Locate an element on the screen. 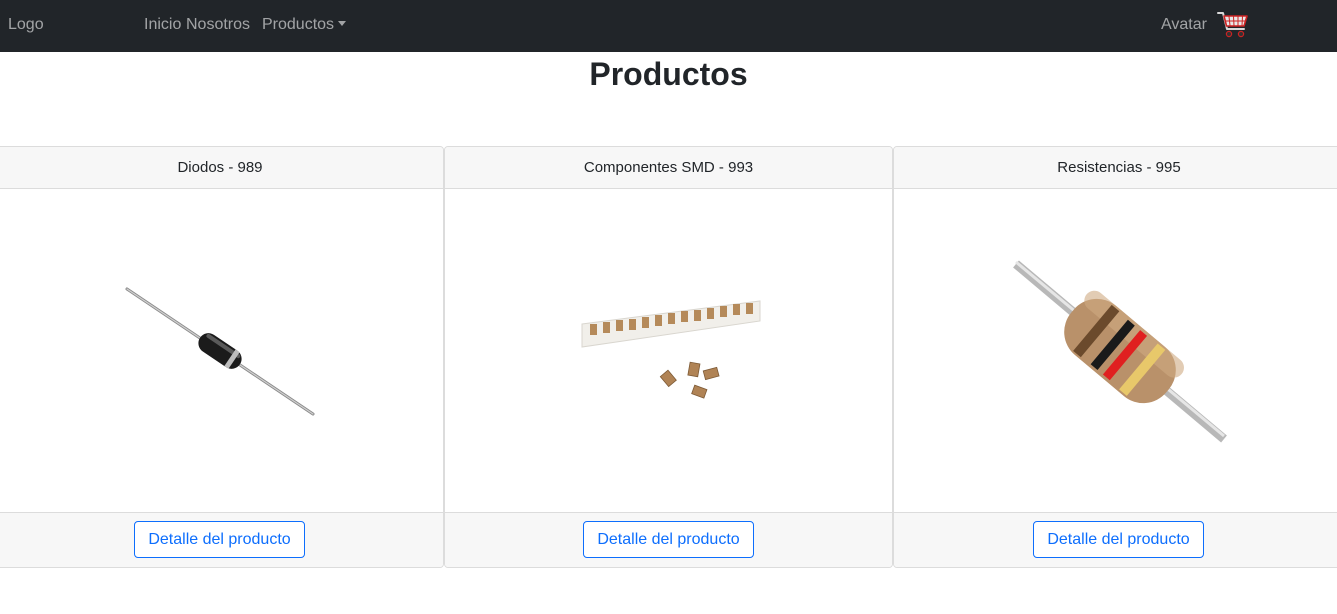  page-title: Productos is located at coordinates (668, 74).